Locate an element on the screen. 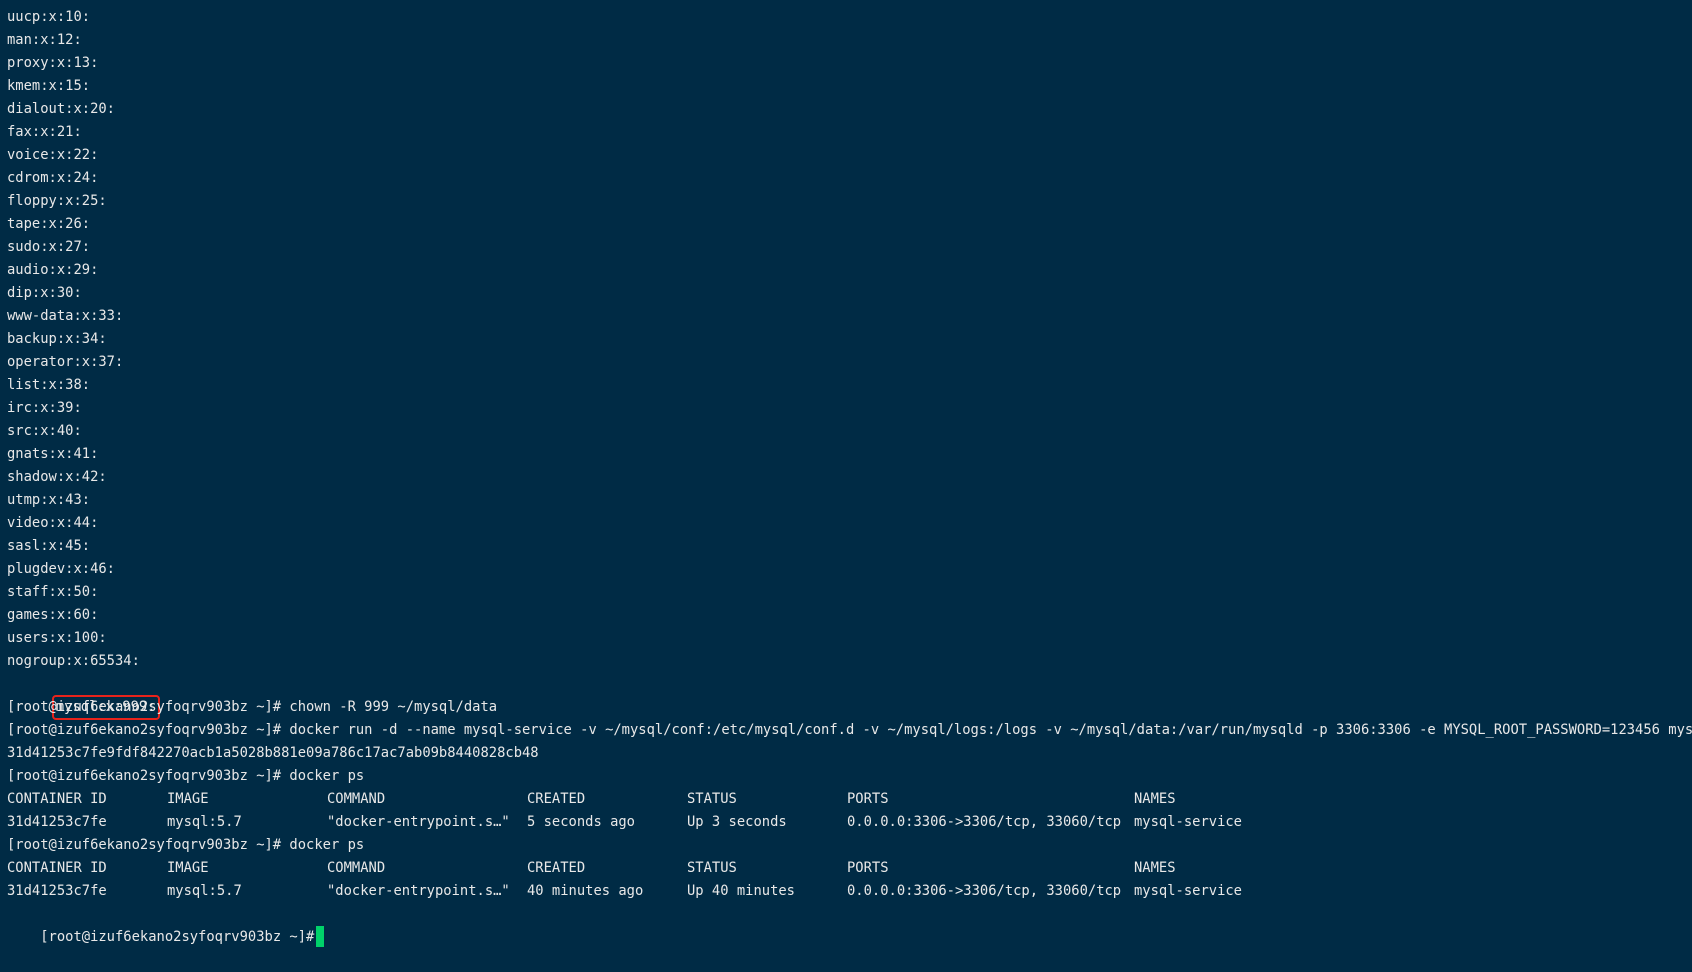 The height and width of the screenshot is (972, 1692). output-line: users:x:100: is located at coordinates (57, 638).